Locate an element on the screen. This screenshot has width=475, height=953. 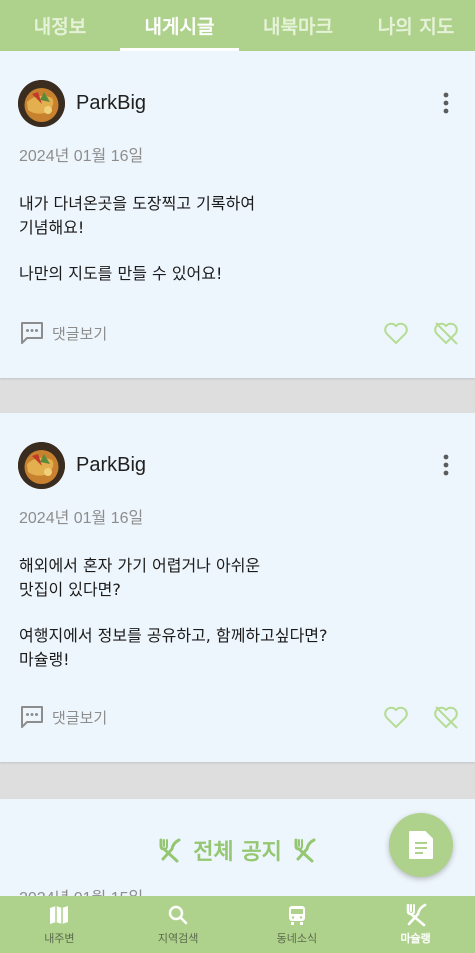
nav-label: 내주변 is located at coordinates (59, 938).